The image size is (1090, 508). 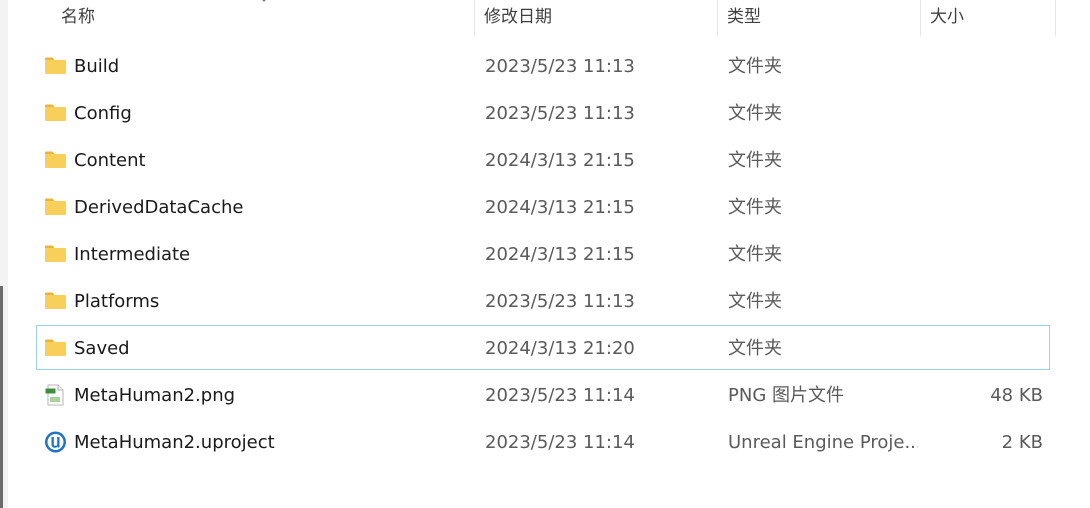 What do you see at coordinates (174, 442) in the screenshot?
I see `file-name: MetaHuman2.uproject` at bounding box center [174, 442].